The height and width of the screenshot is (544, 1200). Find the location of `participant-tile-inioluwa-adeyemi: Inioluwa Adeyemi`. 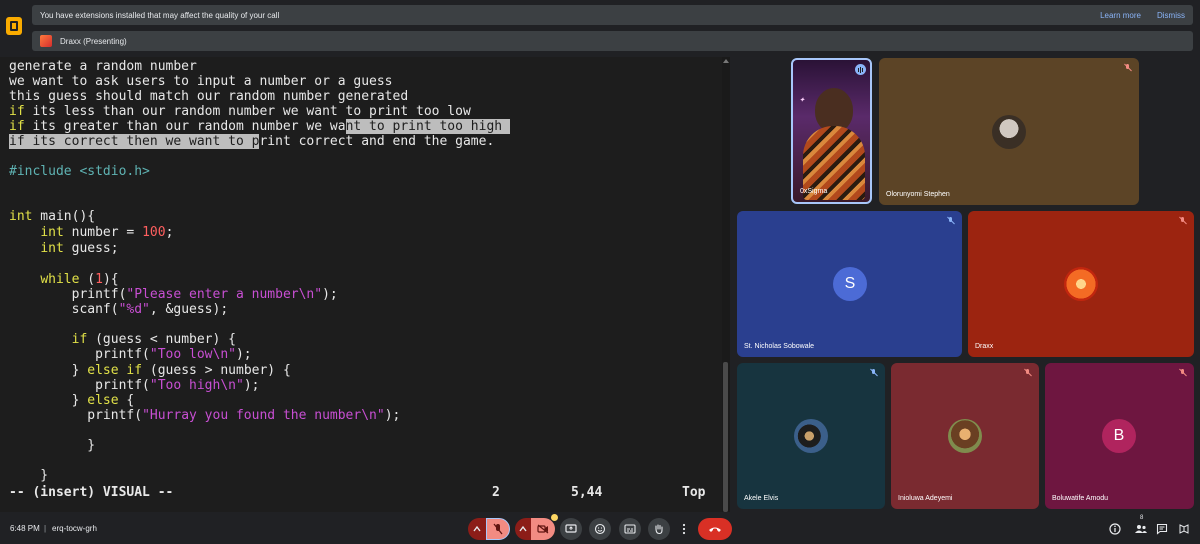

participant-tile-inioluwa-adeyemi: Inioluwa Adeyemi is located at coordinates (965, 436).